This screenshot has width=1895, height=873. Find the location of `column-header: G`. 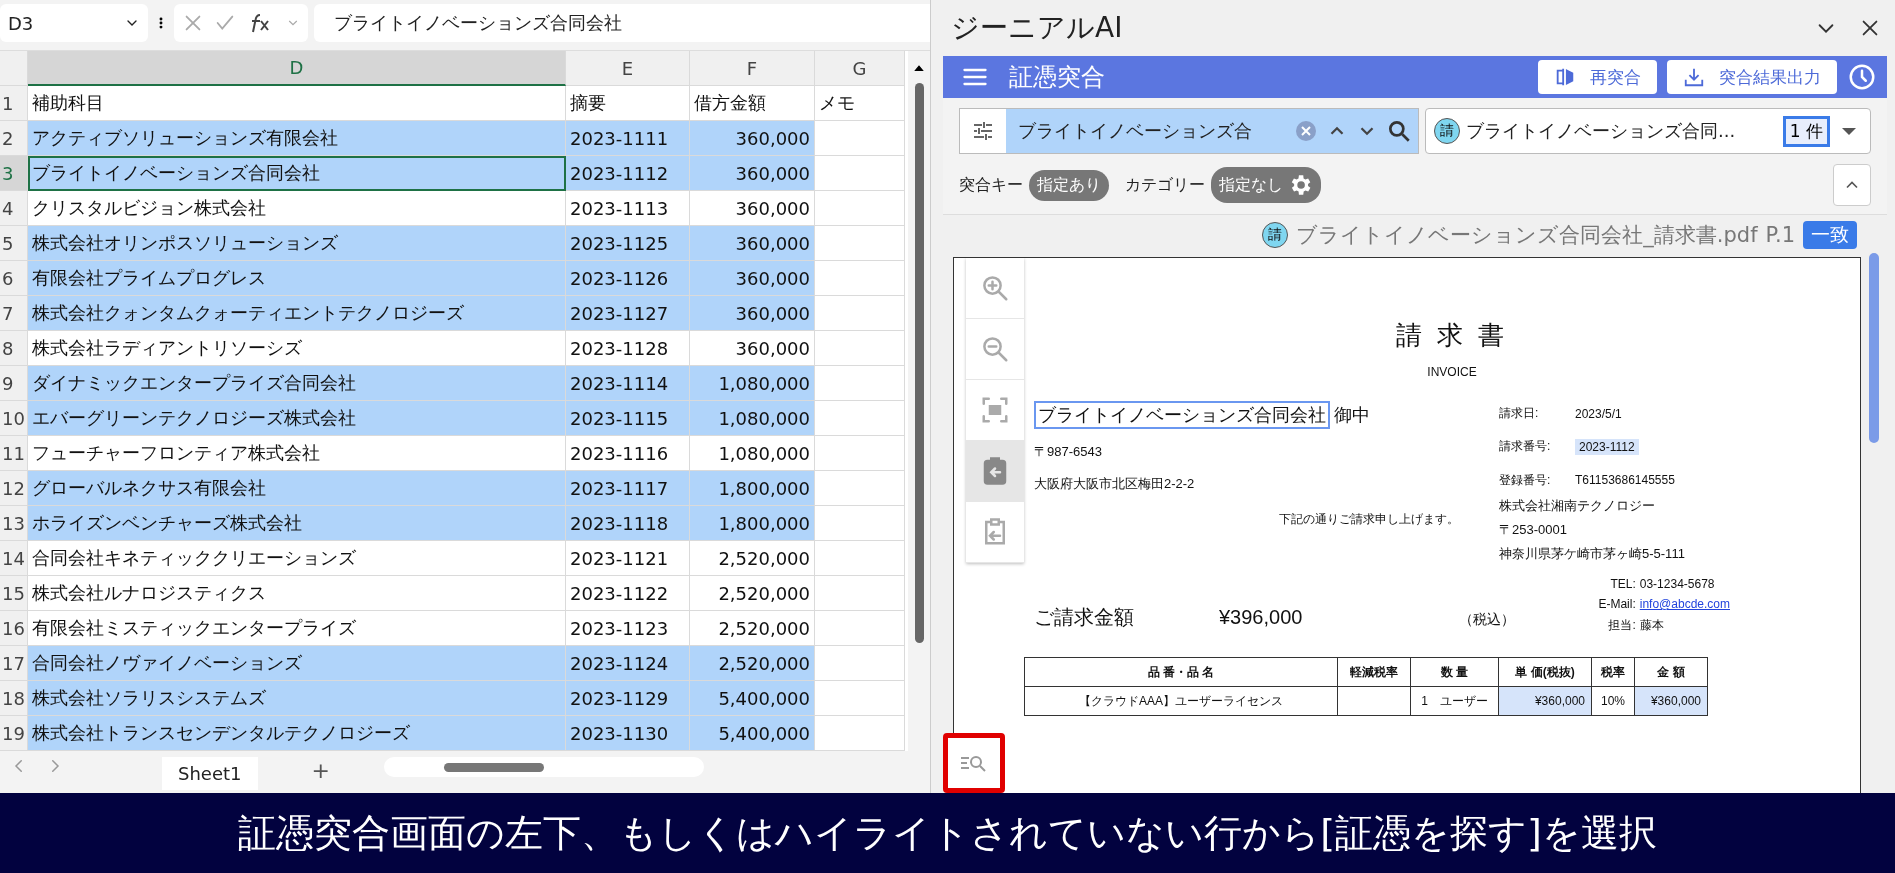

column-header: G is located at coordinates (860, 68).